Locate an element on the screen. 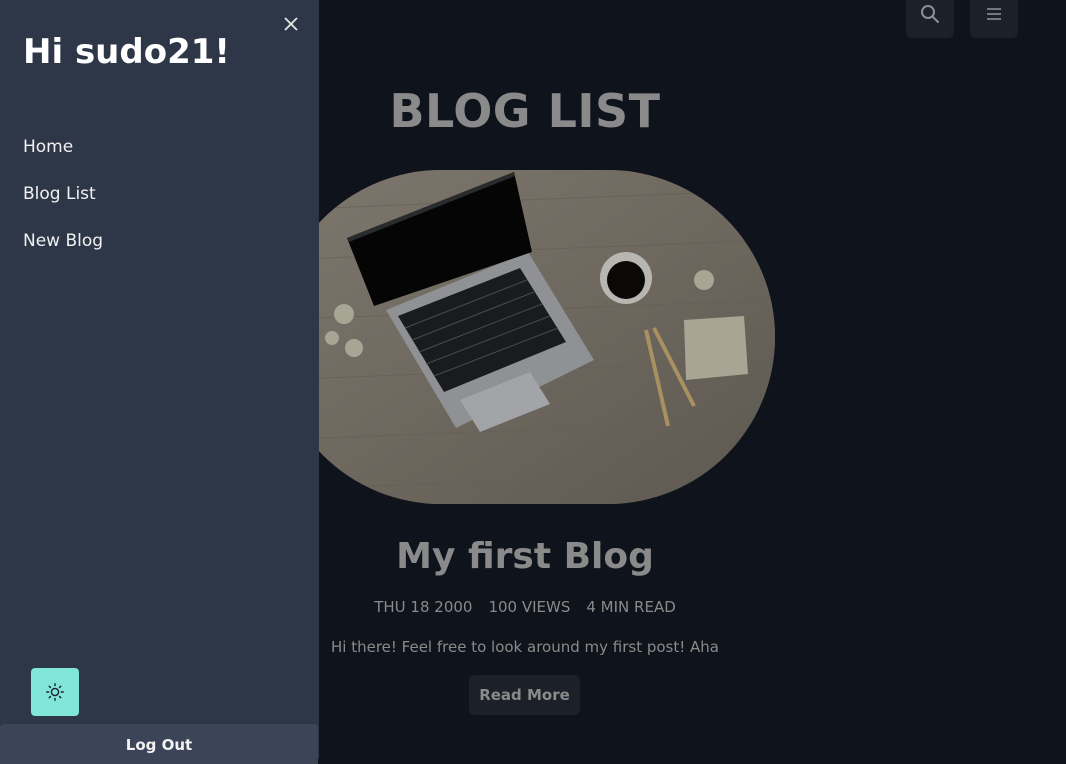 This screenshot has height=764, width=1066. search-icon is located at coordinates (930, 14).